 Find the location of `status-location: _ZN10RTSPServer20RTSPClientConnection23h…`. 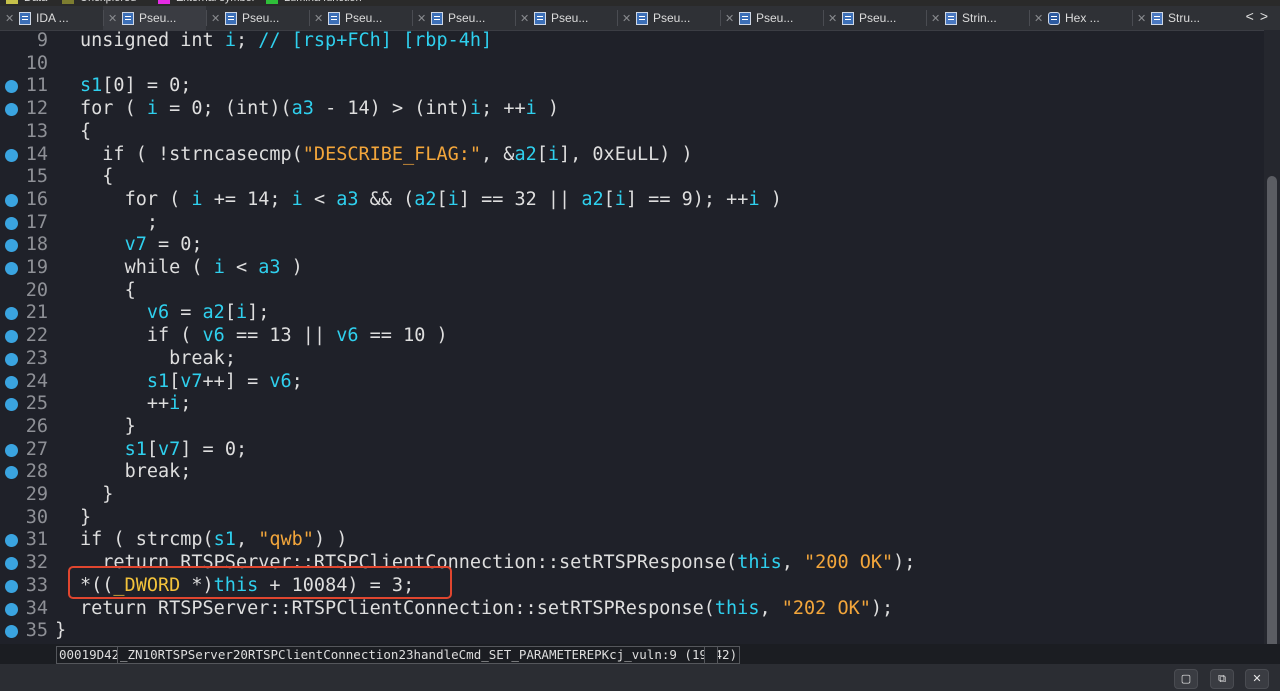

status-location: _ZN10RTSPServer20RTSPClientConnection23h… is located at coordinates (429, 655).